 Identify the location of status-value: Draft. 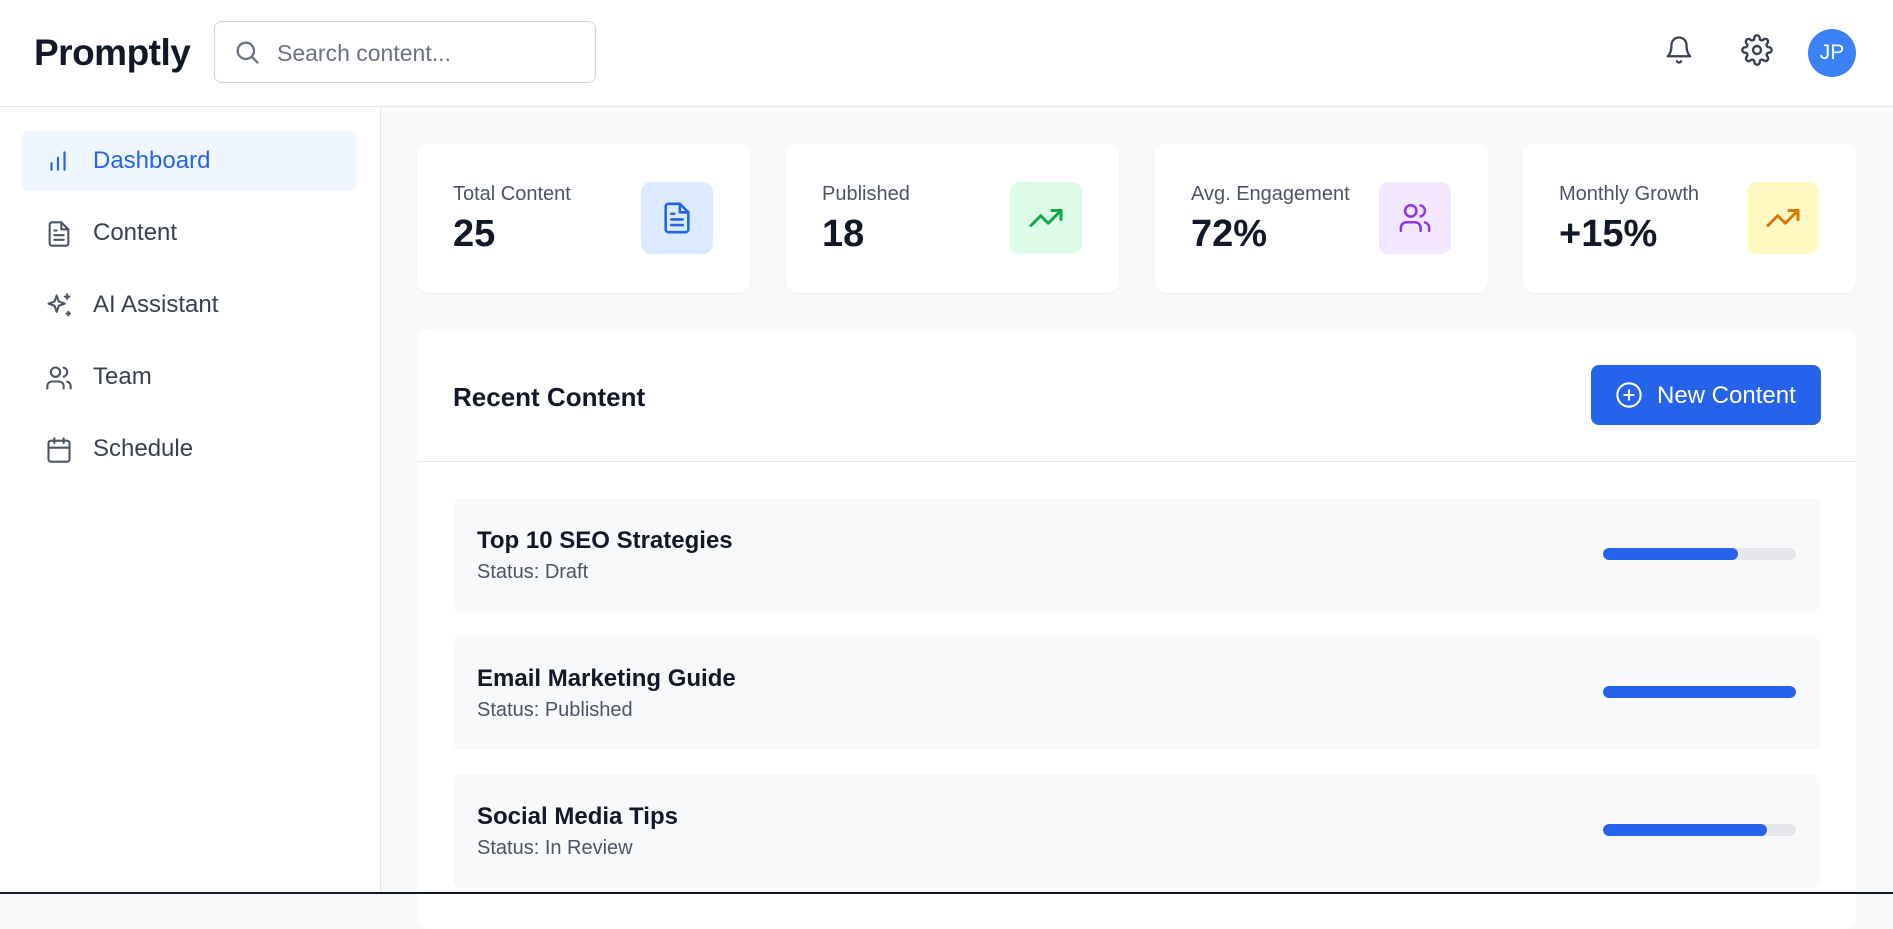
(566, 572).